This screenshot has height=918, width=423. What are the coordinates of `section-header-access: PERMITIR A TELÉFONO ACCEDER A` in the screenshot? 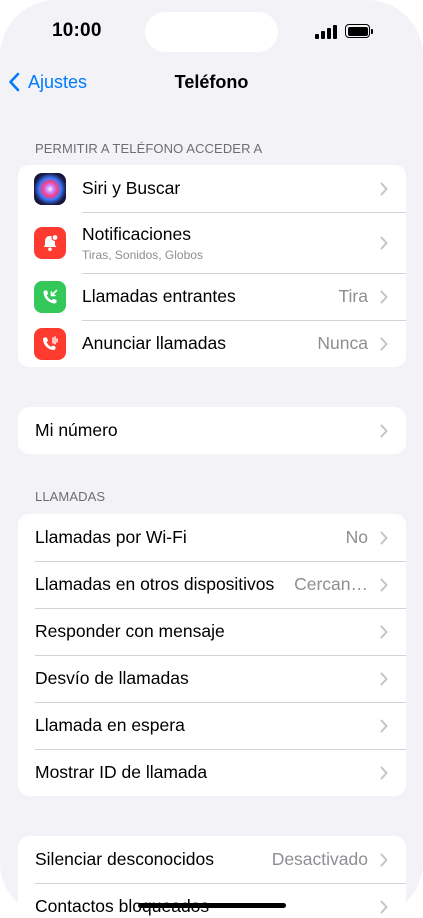 It's located at (149, 148).